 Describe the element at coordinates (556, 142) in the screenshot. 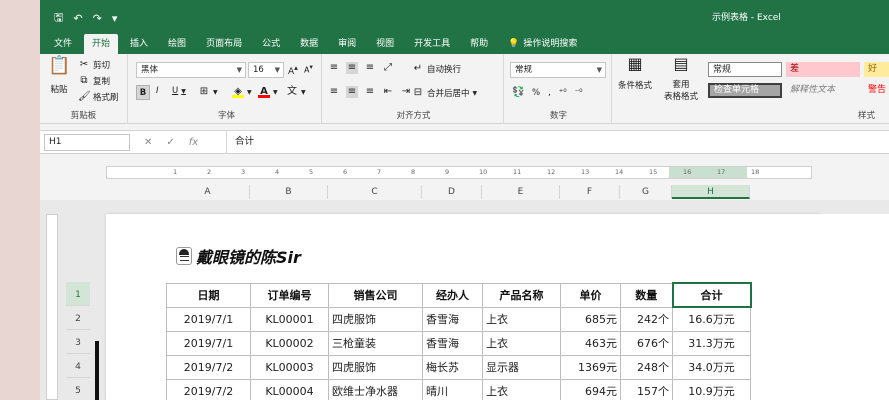

I see `formula-input: 合计` at that location.